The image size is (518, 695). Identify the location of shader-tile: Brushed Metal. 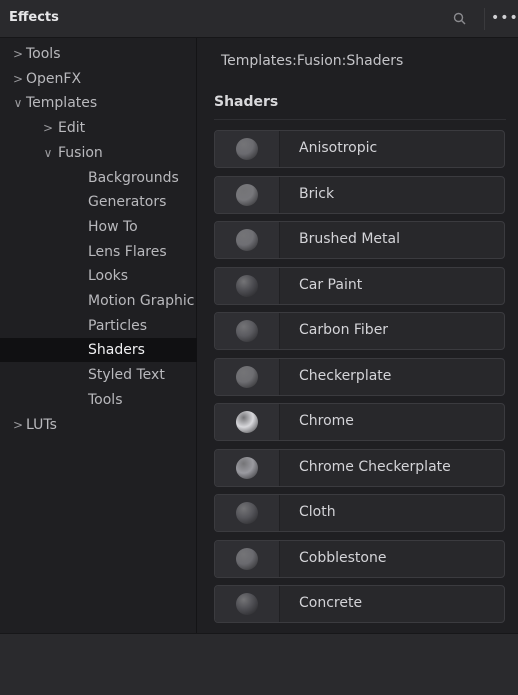
(359, 240).